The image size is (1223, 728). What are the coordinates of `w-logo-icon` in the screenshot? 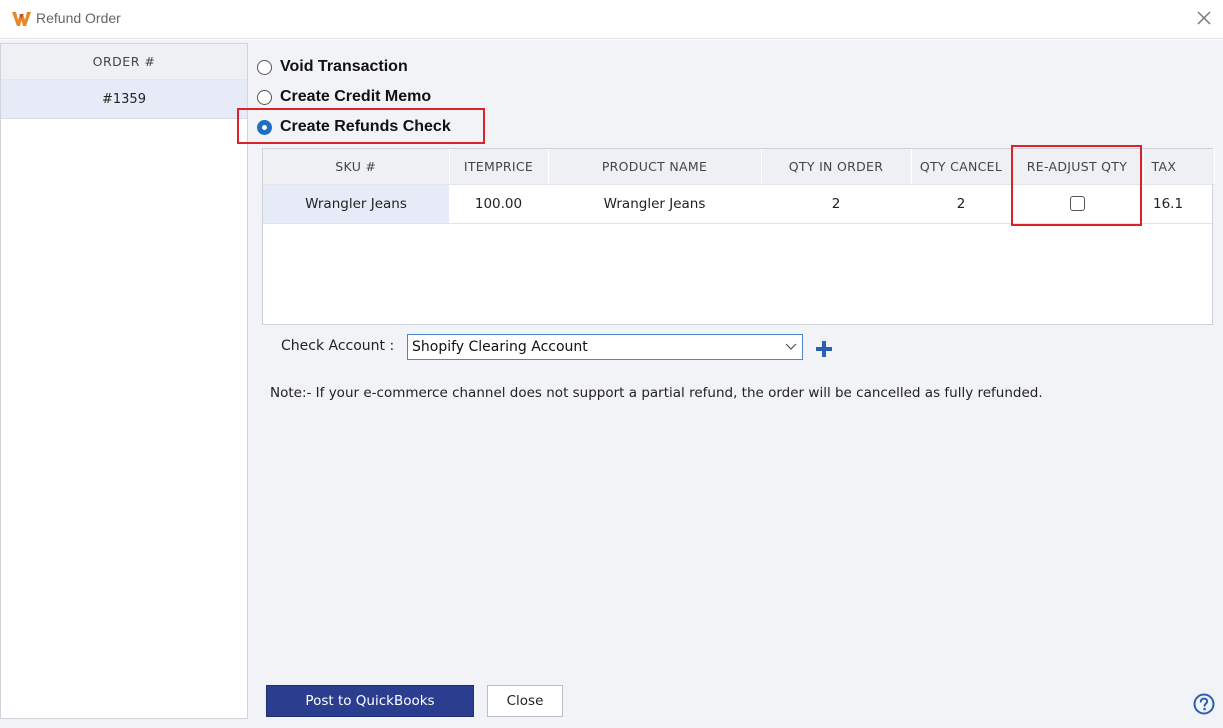 It's located at (21, 19).